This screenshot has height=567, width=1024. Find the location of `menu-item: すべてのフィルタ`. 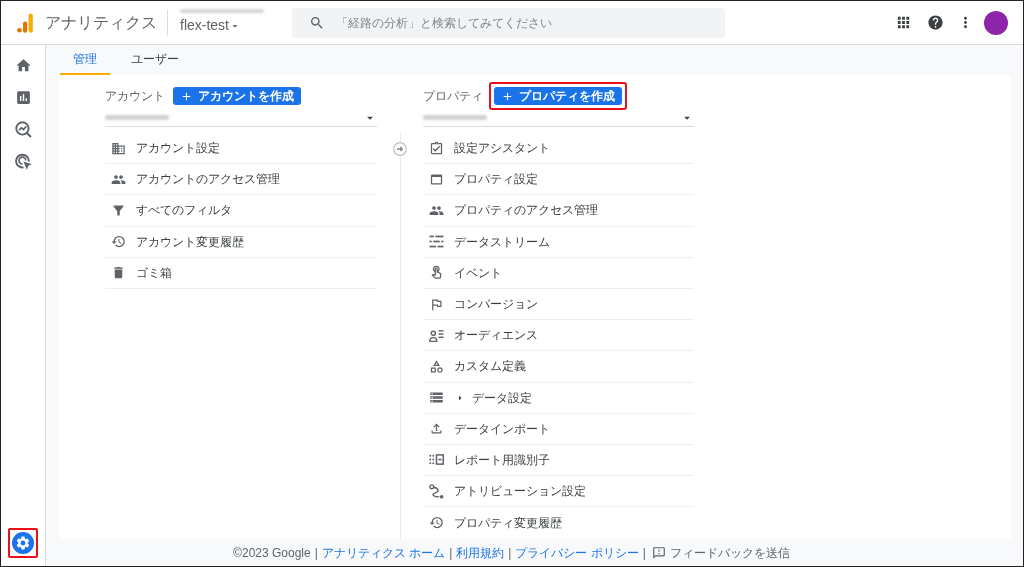

menu-item: すべてのフィルタ is located at coordinates (241, 211).